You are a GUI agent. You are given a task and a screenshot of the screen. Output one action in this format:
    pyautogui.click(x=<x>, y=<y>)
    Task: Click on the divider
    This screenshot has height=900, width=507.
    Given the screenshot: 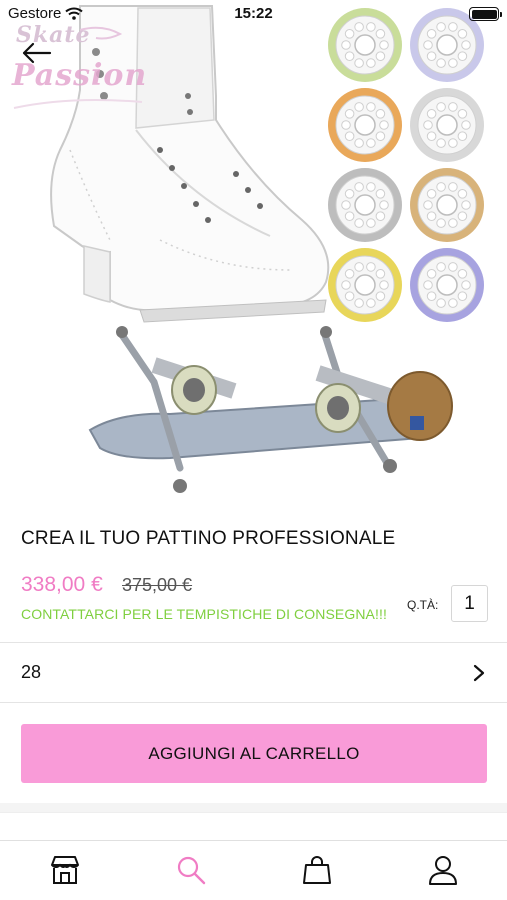 What is the action you would take?
    pyautogui.click(x=253, y=702)
    